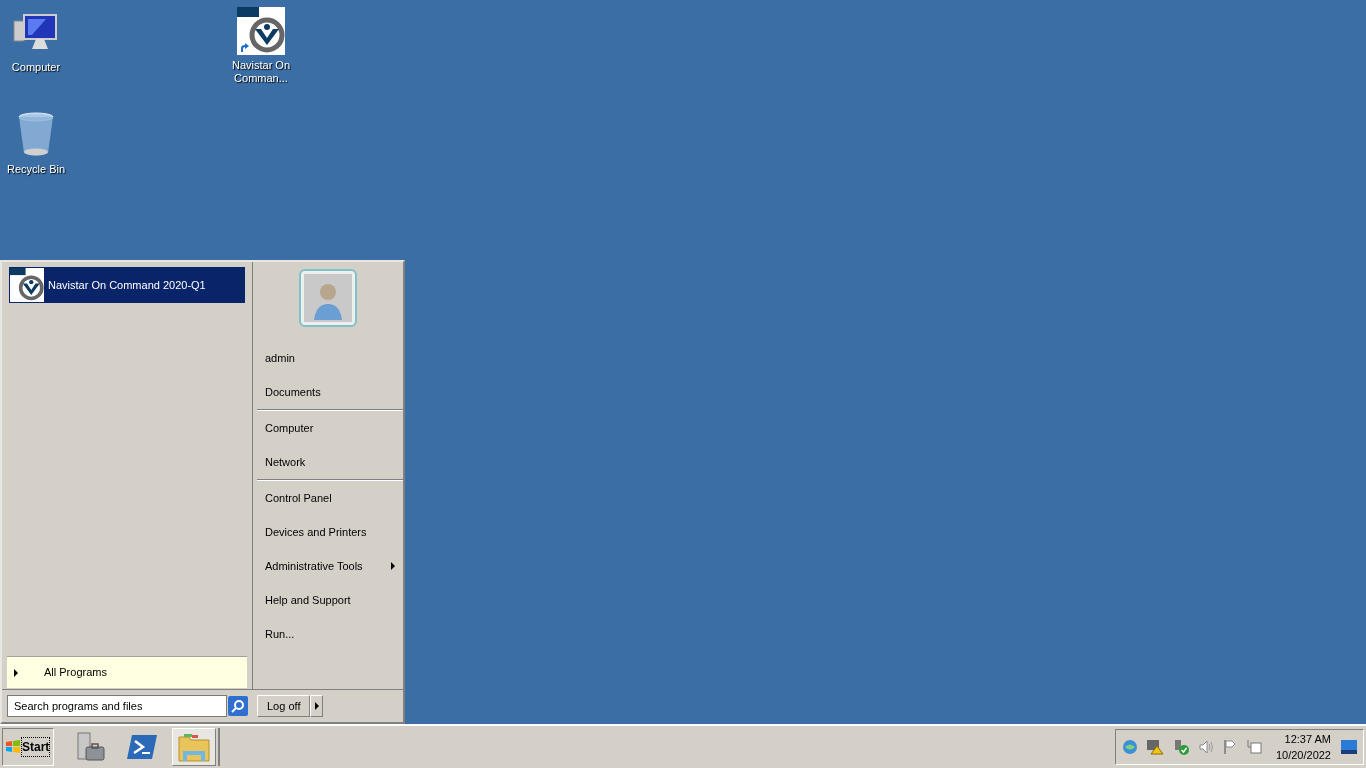 The image size is (1366, 768). What do you see at coordinates (28, 747) in the screenshot?
I see `start-button: Start` at bounding box center [28, 747].